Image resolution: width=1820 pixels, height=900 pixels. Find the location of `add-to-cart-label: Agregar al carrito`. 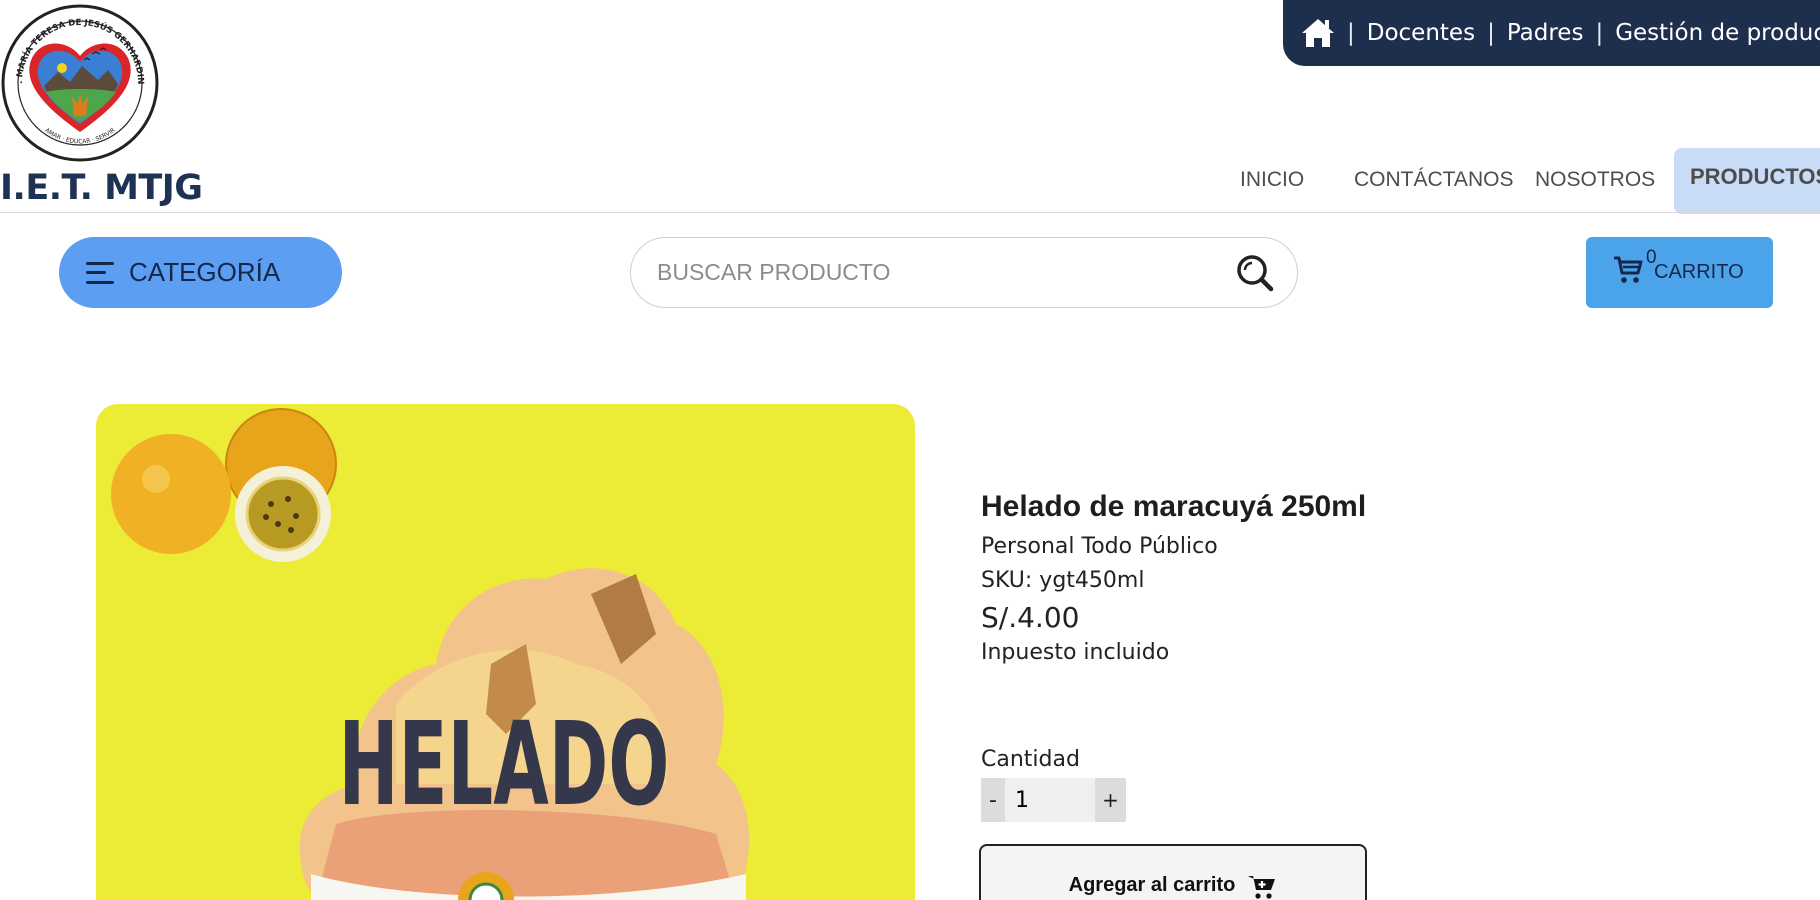

add-to-cart-label: Agregar al carrito is located at coordinates (1152, 885).